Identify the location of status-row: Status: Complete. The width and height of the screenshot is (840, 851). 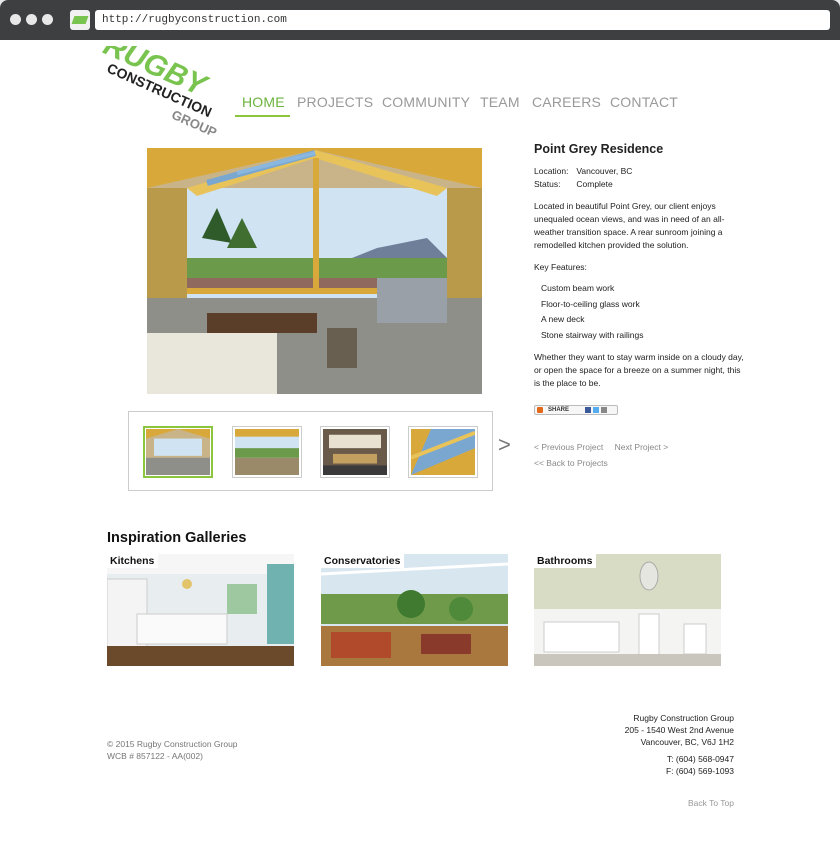
(573, 184).